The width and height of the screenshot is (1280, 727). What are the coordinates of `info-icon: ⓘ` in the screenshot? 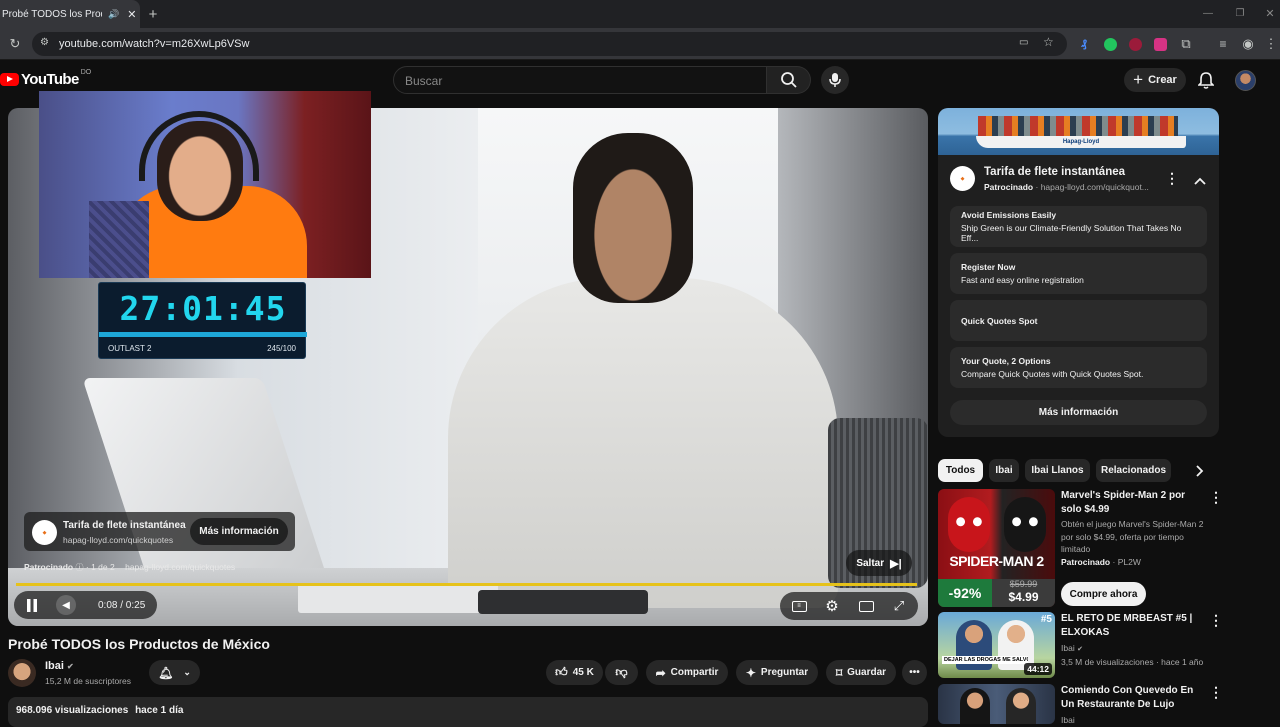 It's located at (80, 567).